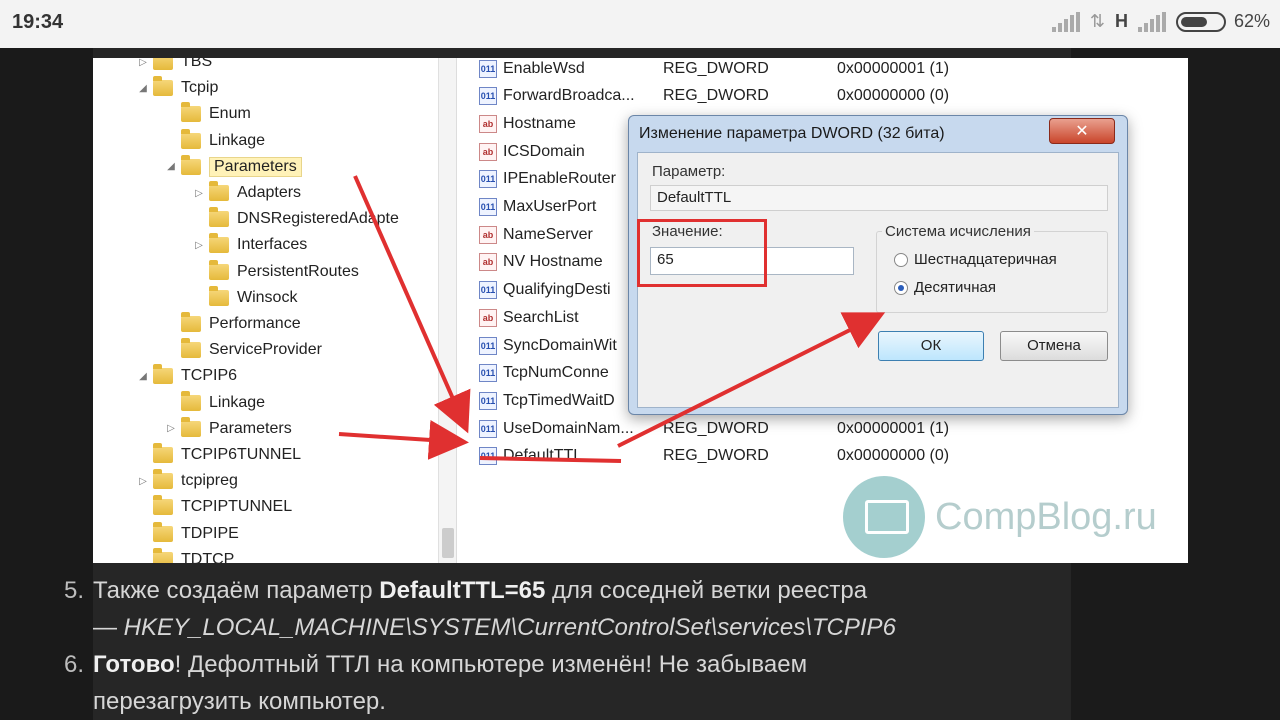 The width and height of the screenshot is (1280, 720). Describe the element at coordinates (1082, 131) in the screenshot. I see `dialog-close-button: ✕` at that location.